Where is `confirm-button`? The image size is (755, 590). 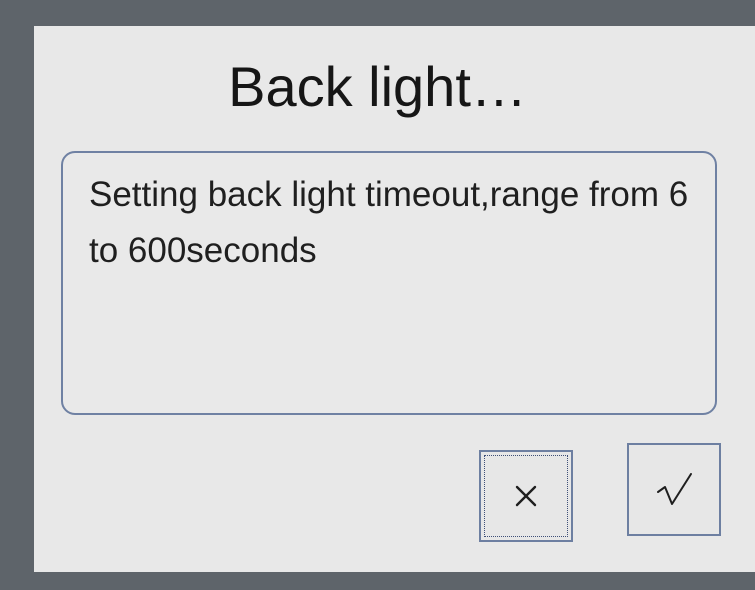
confirm-button is located at coordinates (674, 489).